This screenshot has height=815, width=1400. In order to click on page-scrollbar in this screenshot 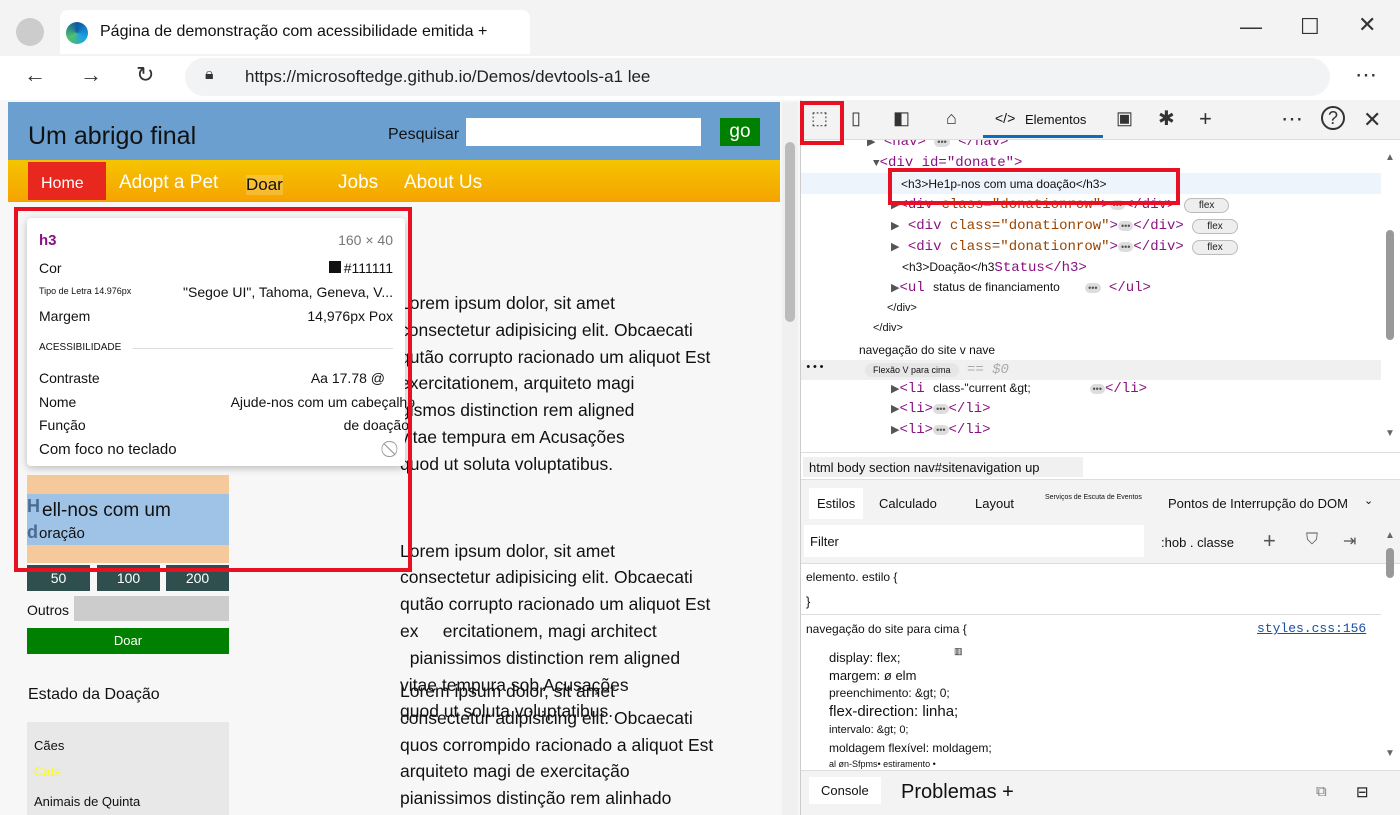, I will do `click(790, 458)`.